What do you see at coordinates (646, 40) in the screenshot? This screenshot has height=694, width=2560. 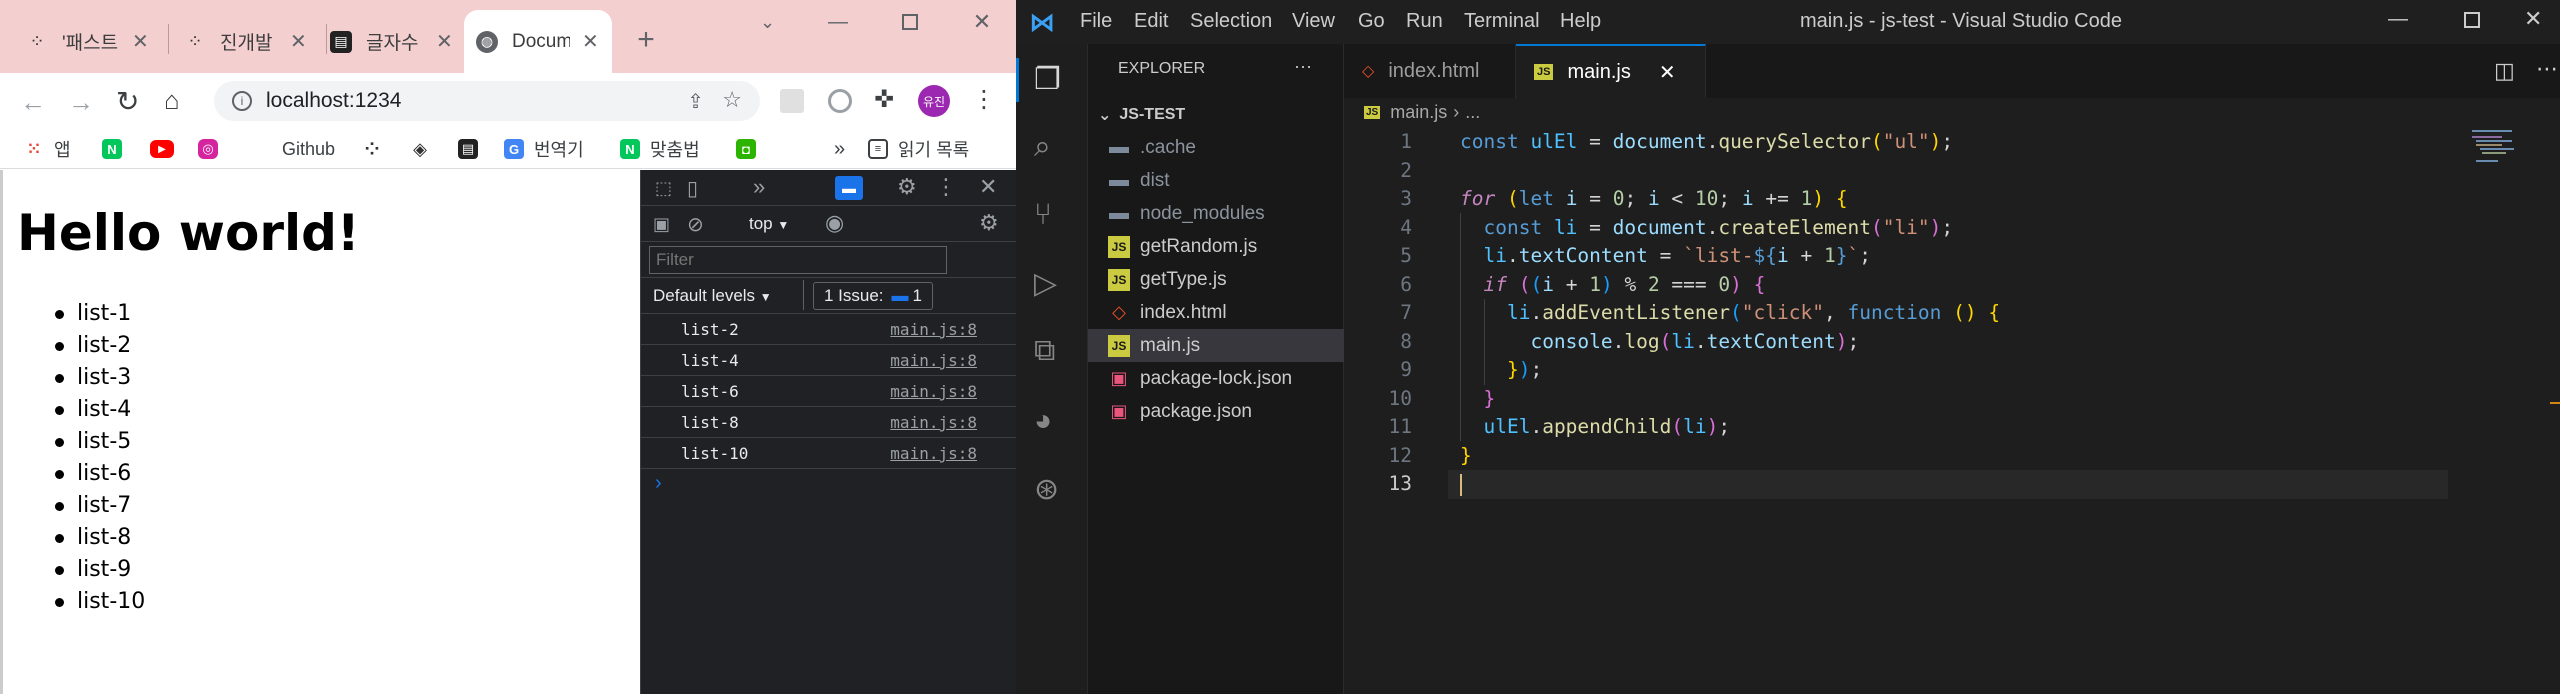 I see `new-tab-button: +` at bounding box center [646, 40].